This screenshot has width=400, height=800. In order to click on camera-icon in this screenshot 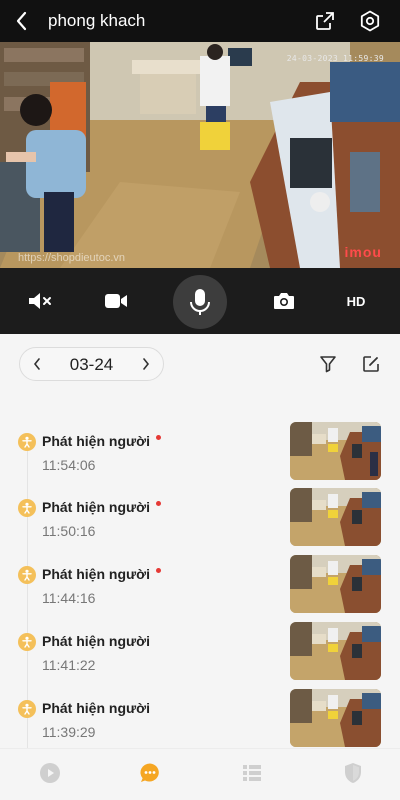, I will do `click(284, 301)`.